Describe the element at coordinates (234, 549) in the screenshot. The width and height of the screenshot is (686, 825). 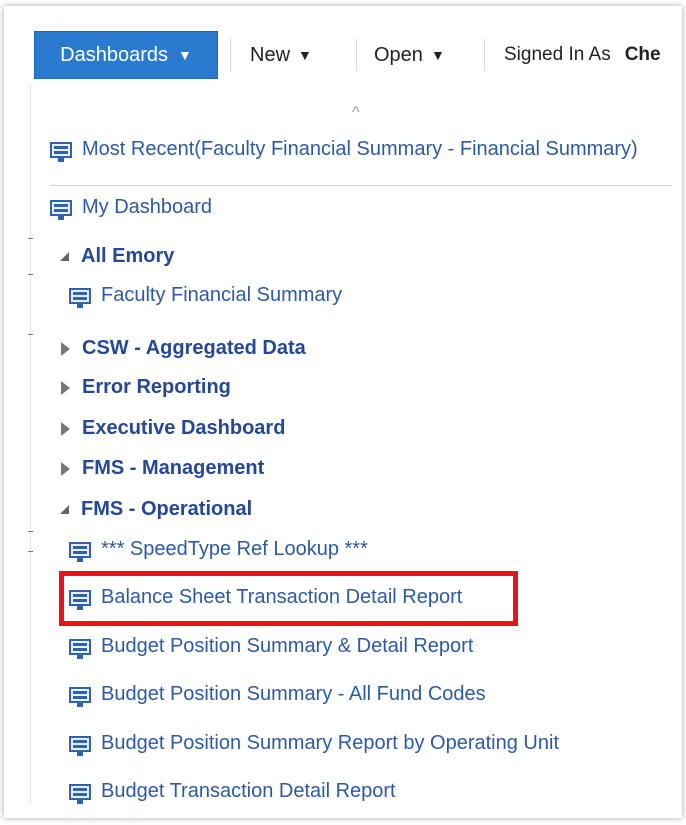
I see `menu-item-label: *** SpeedType Ref Lookup ***` at that location.